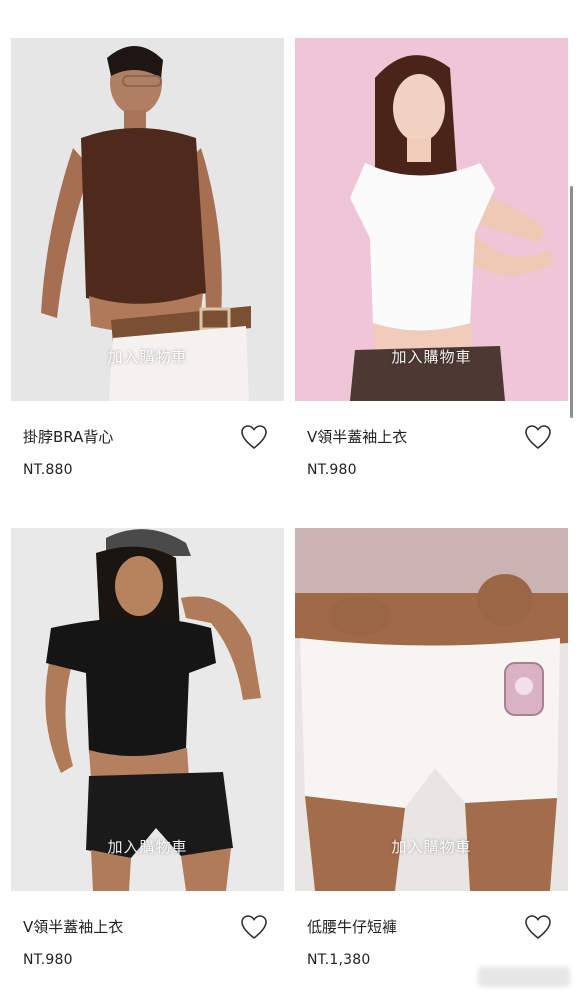 The image size is (579, 1000). What do you see at coordinates (524, 977) in the screenshot?
I see `watermark` at bounding box center [524, 977].